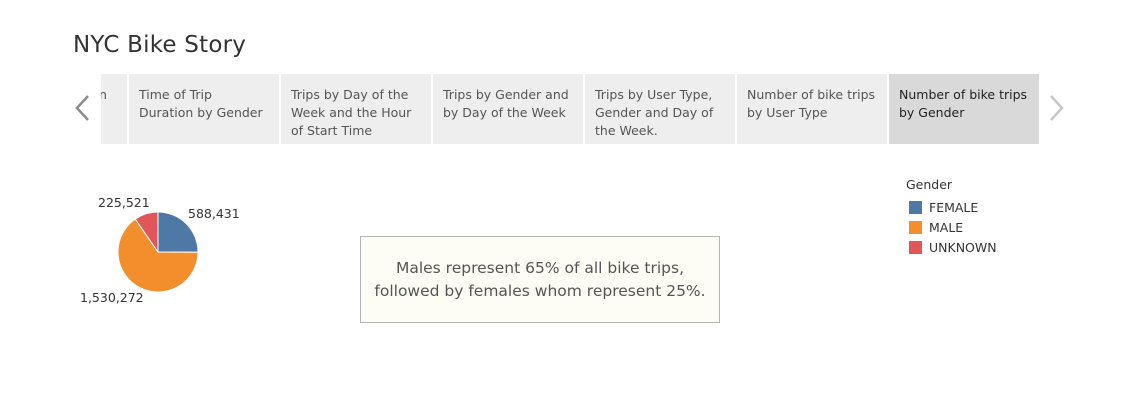 The width and height of the screenshot is (1122, 400). What do you see at coordinates (214, 213) in the screenshot?
I see `pie-value-label: 588,431` at bounding box center [214, 213].